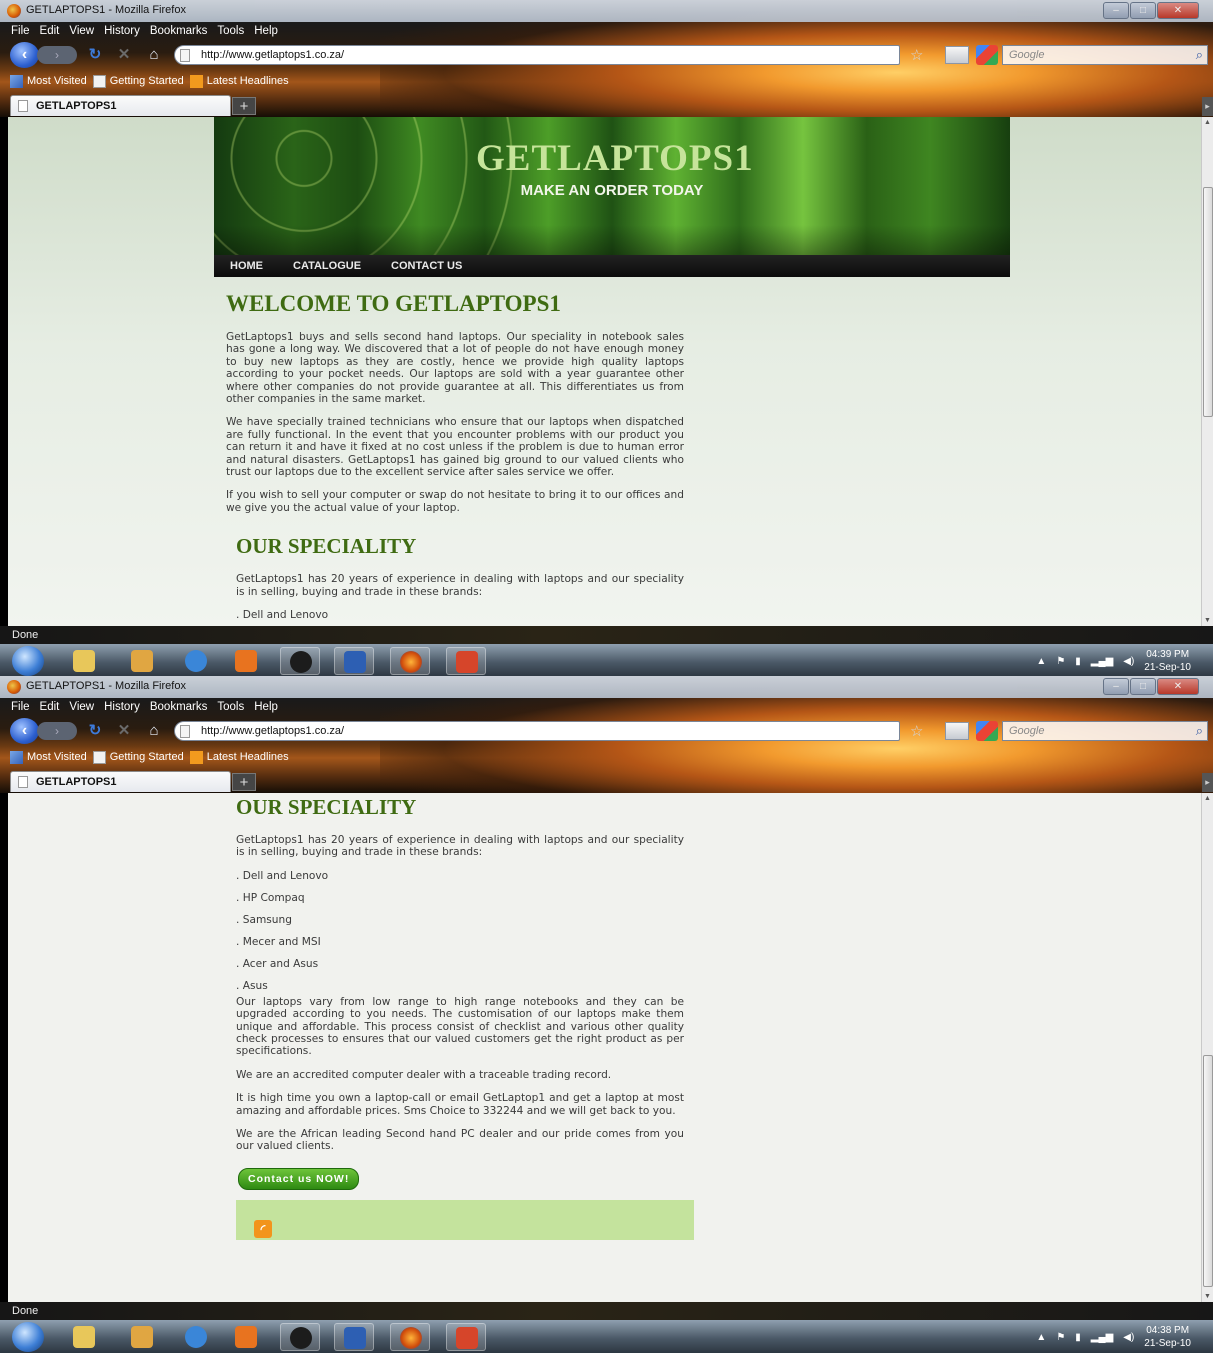  I want to click on contact-us-button: Contact us NOW!, so click(299, 1178).